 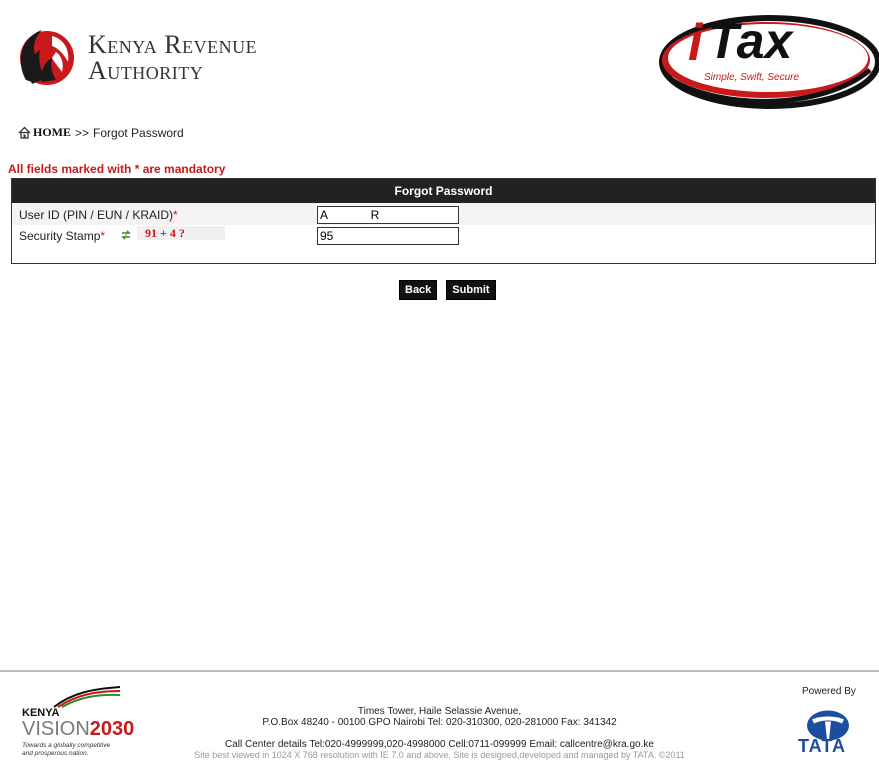 I want to click on user-id-label-text: User ID (PIN / EUN / KRAID), so click(x=96, y=215).